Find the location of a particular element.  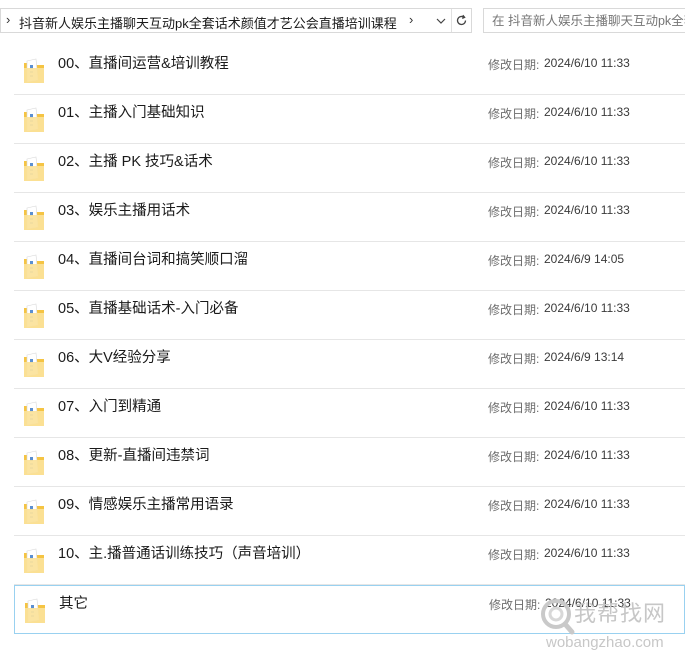

list-item: 05、直播基础话术-入门必备 修改日期: 2024/6/10 11:33 is located at coordinates (349, 315).